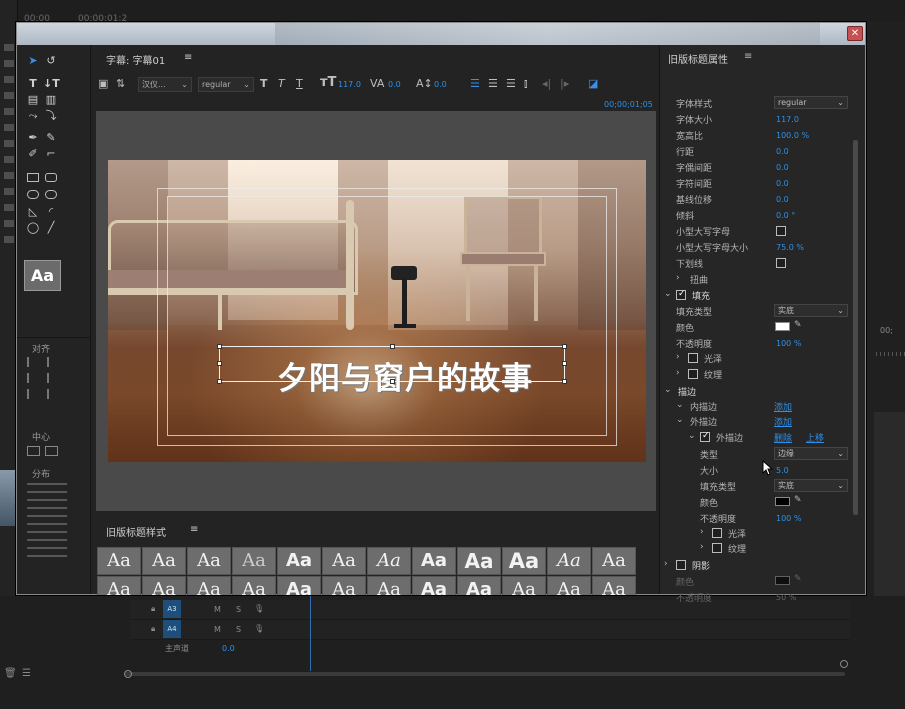  What do you see at coordinates (264, 83) in the screenshot?
I see `bold-icon: T` at bounding box center [264, 83].